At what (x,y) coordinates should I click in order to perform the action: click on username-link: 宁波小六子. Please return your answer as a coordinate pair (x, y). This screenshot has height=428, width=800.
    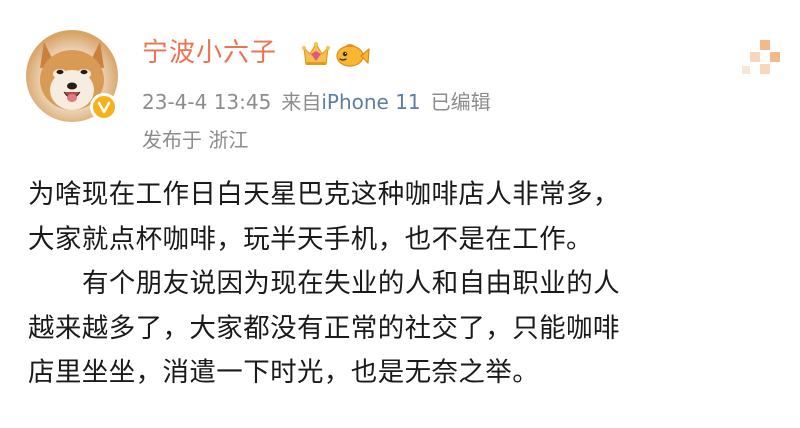
    Looking at the image, I should click on (209, 53).